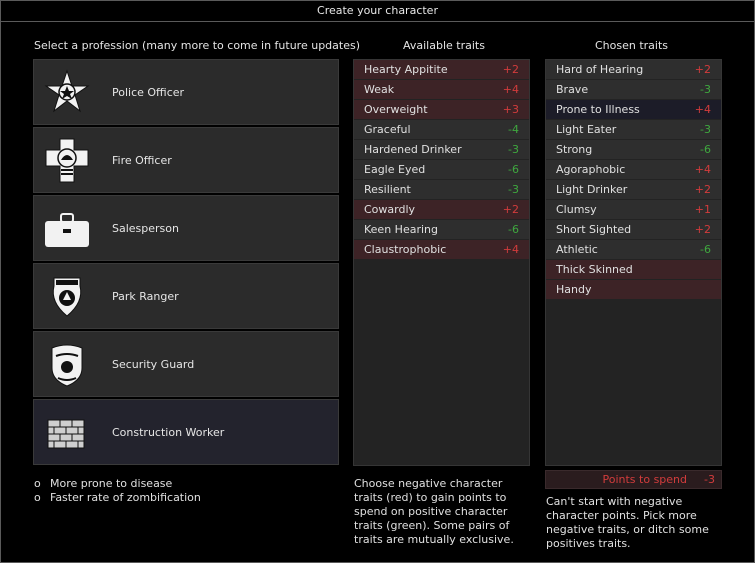  I want to click on security-badge-icon, so click(67, 365).